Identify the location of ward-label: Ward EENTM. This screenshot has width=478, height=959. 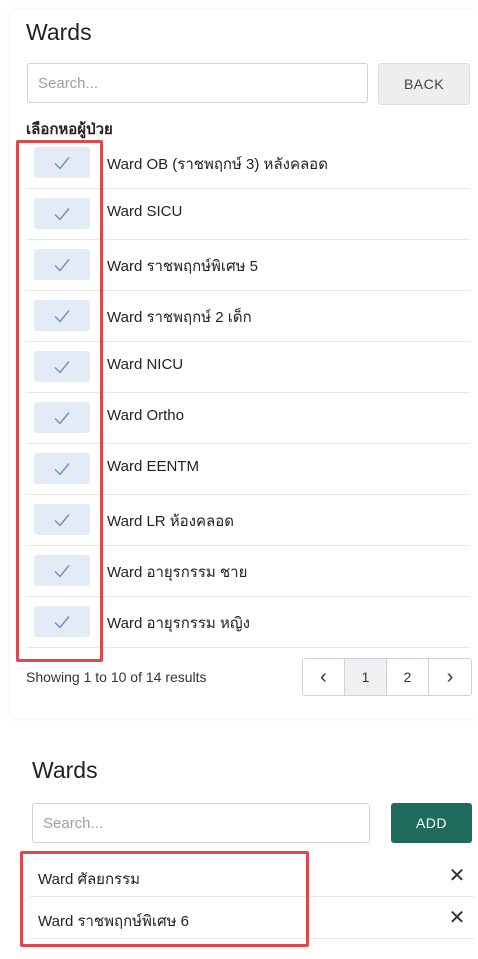
(153, 466).